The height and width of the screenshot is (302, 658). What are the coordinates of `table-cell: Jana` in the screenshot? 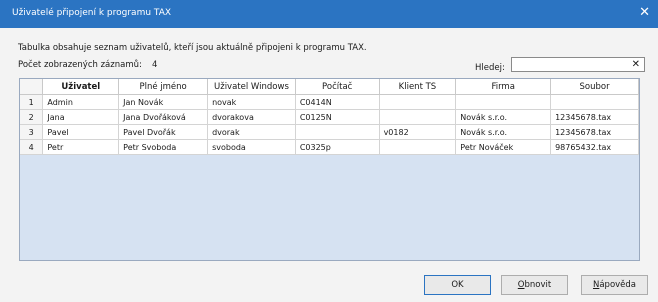 It's located at (81, 117).